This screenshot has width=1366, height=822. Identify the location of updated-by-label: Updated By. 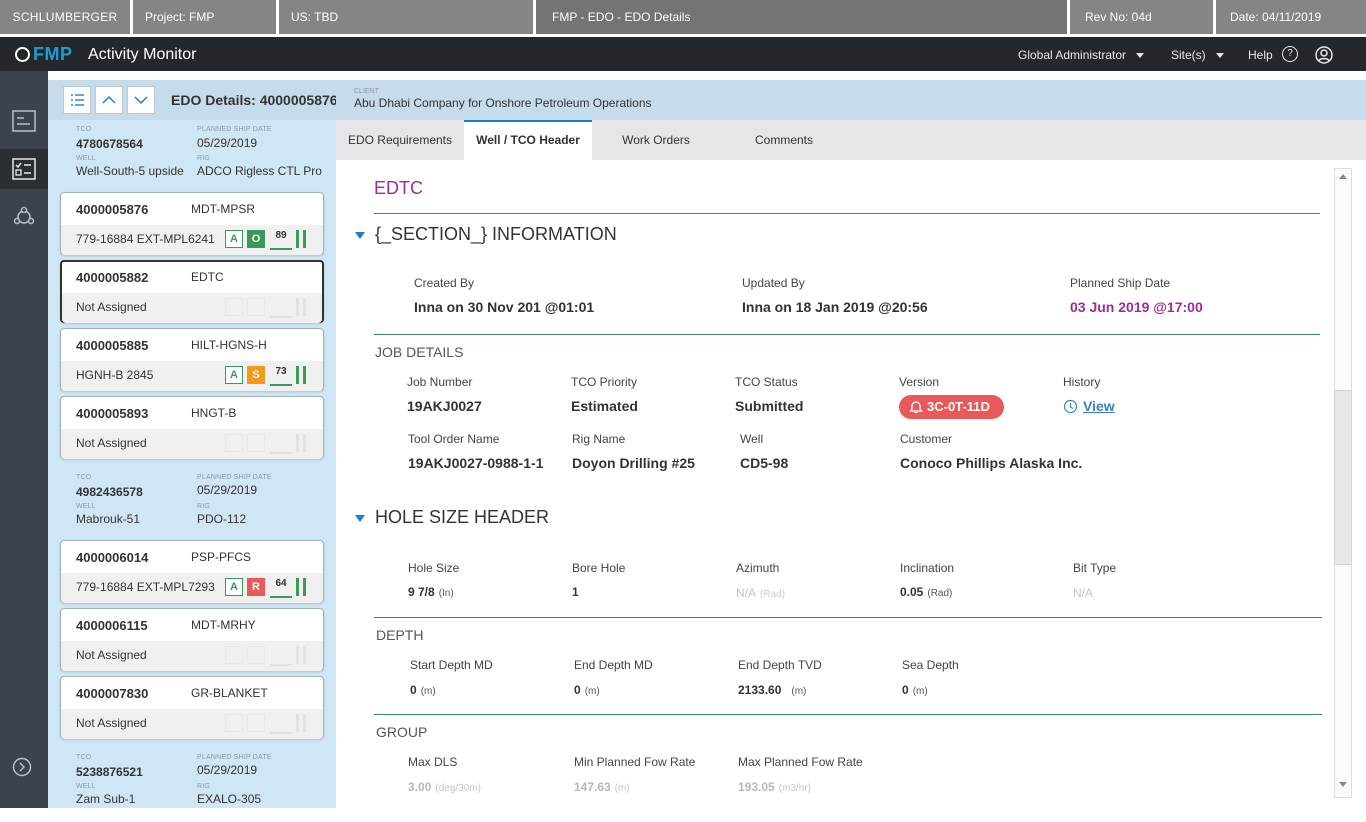
(773, 283).